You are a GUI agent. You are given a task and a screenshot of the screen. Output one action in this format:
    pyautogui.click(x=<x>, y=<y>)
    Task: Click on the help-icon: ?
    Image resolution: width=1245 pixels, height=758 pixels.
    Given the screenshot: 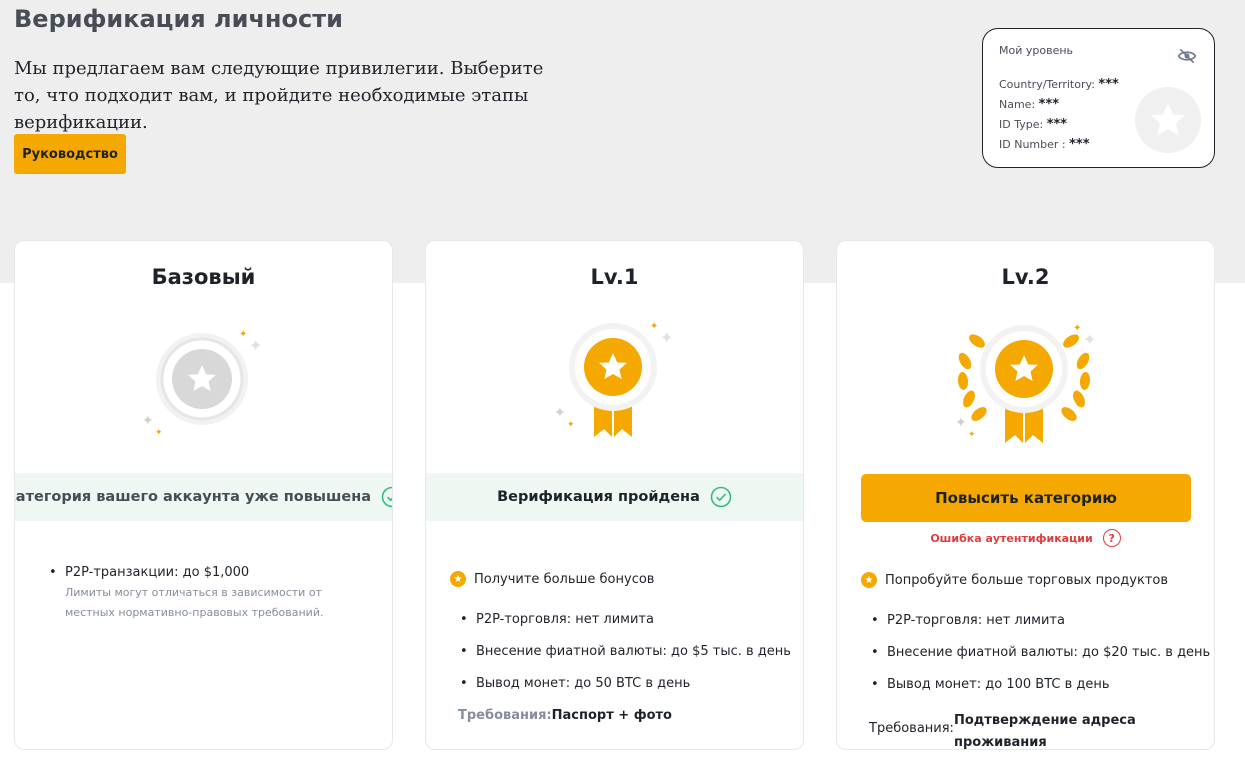 What is the action you would take?
    pyautogui.click(x=1111, y=538)
    